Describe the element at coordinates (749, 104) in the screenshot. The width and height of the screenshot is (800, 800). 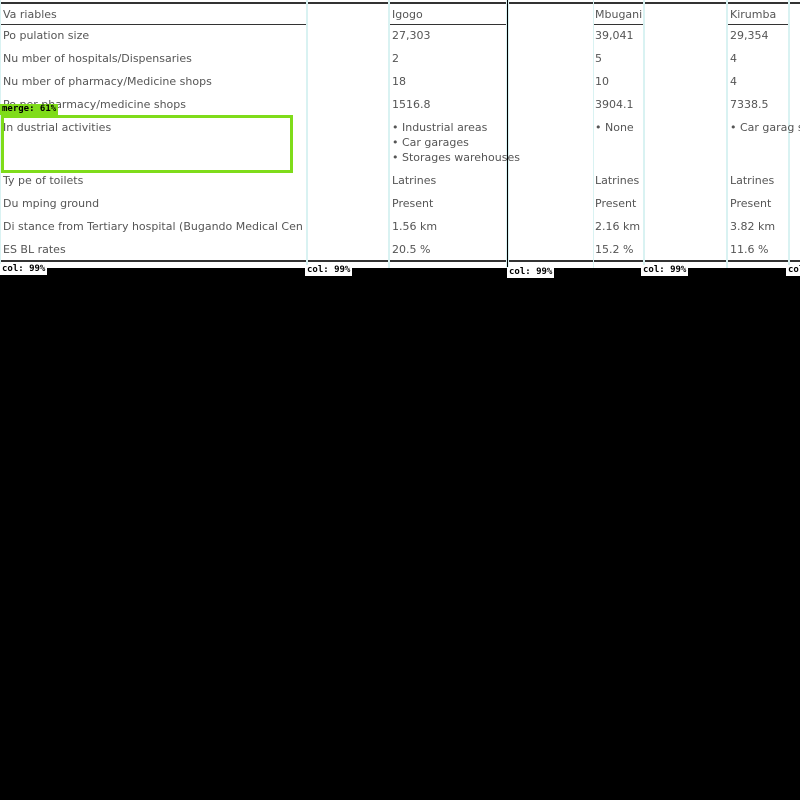
I see `cell-kirumba: 7338.5` at that location.